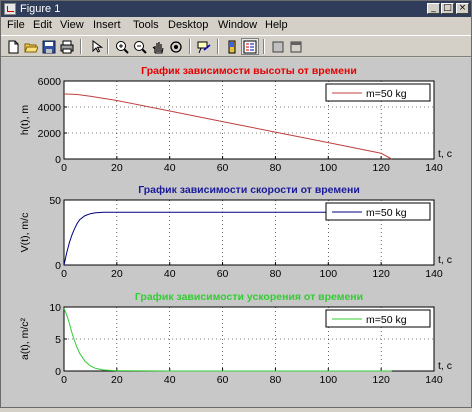 This screenshot has width=472, height=412. I want to click on menu-tools: Tools, so click(146, 25).